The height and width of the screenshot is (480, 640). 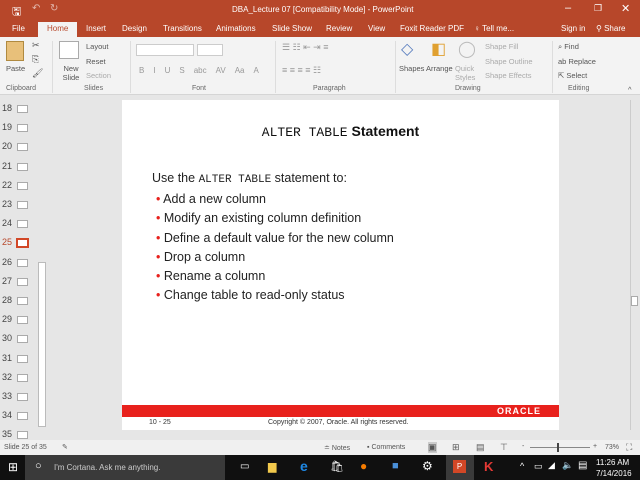 I want to click on share-button: ⚲ Share, so click(x=610, y=28).